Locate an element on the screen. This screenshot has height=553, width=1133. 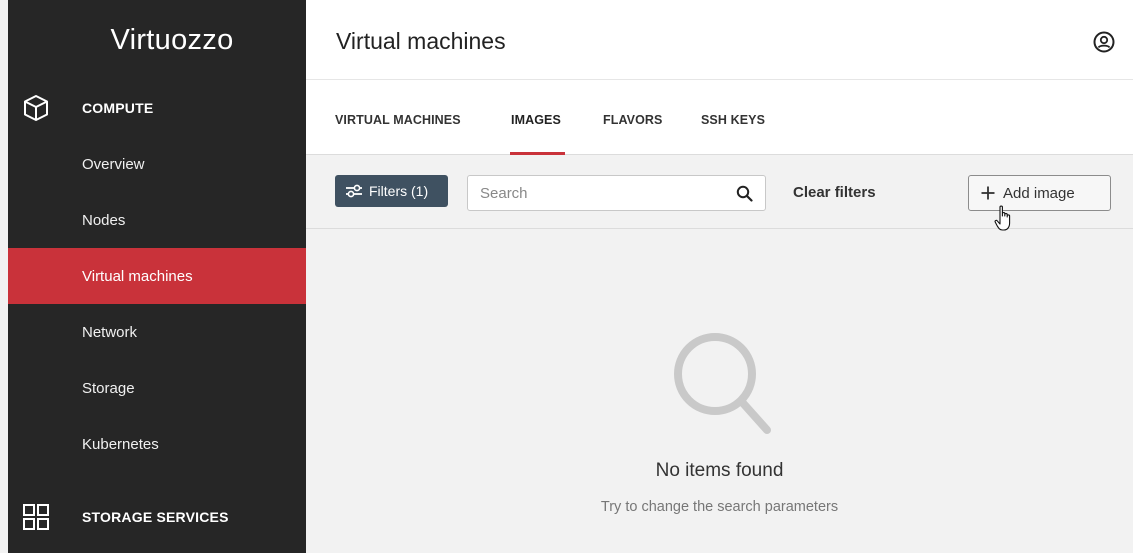
sidebar-item-label: Kubernetes is located at coordinates (120, 444).